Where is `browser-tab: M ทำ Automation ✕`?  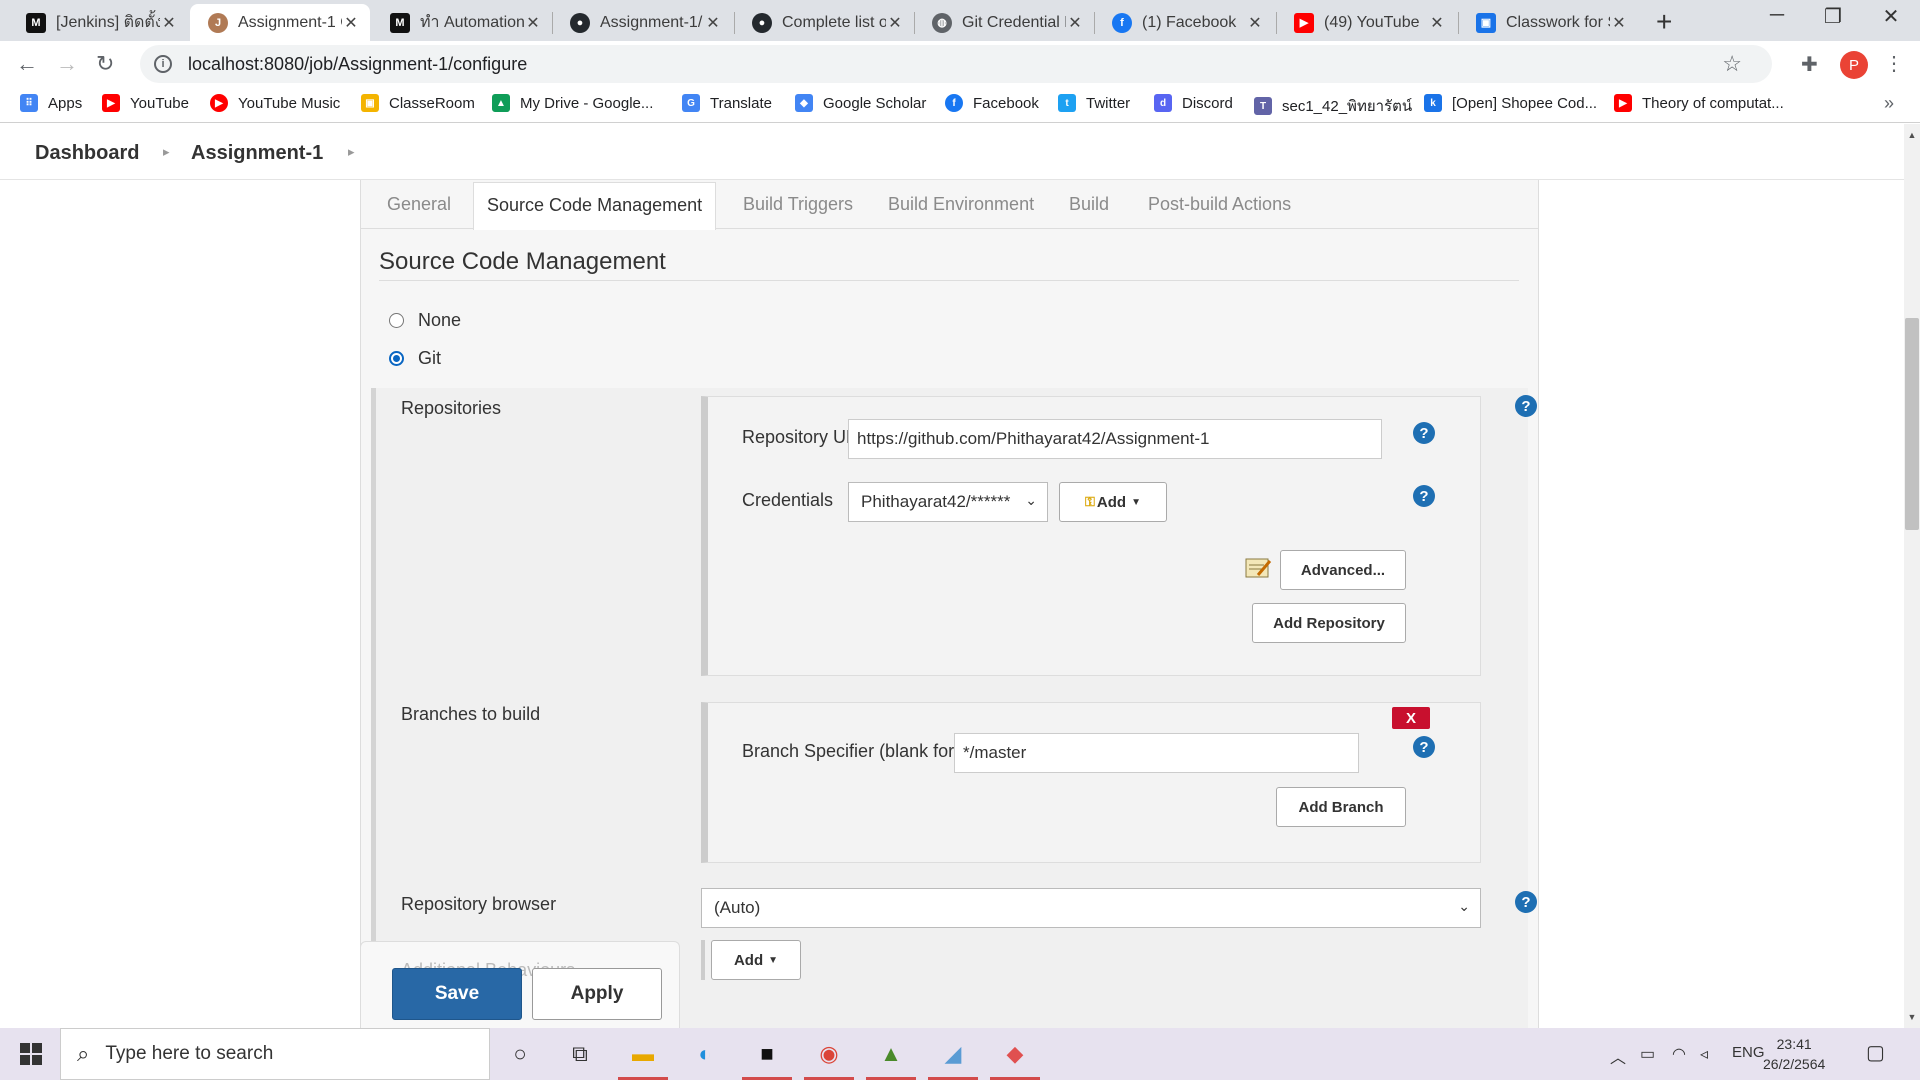 browser-tab: M ทำ Automation ✕ is located at coordinates (462, 22).